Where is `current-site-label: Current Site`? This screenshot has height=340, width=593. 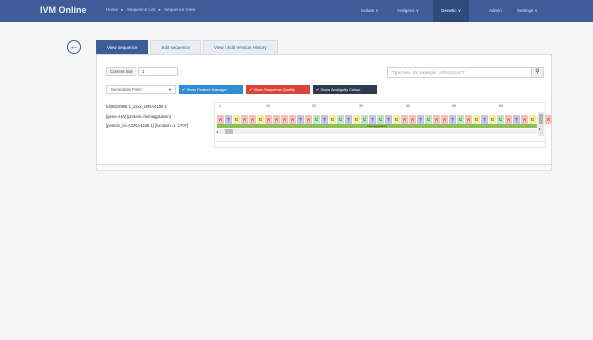 current-site-label: Current Site is located at coordinates (121, 71).